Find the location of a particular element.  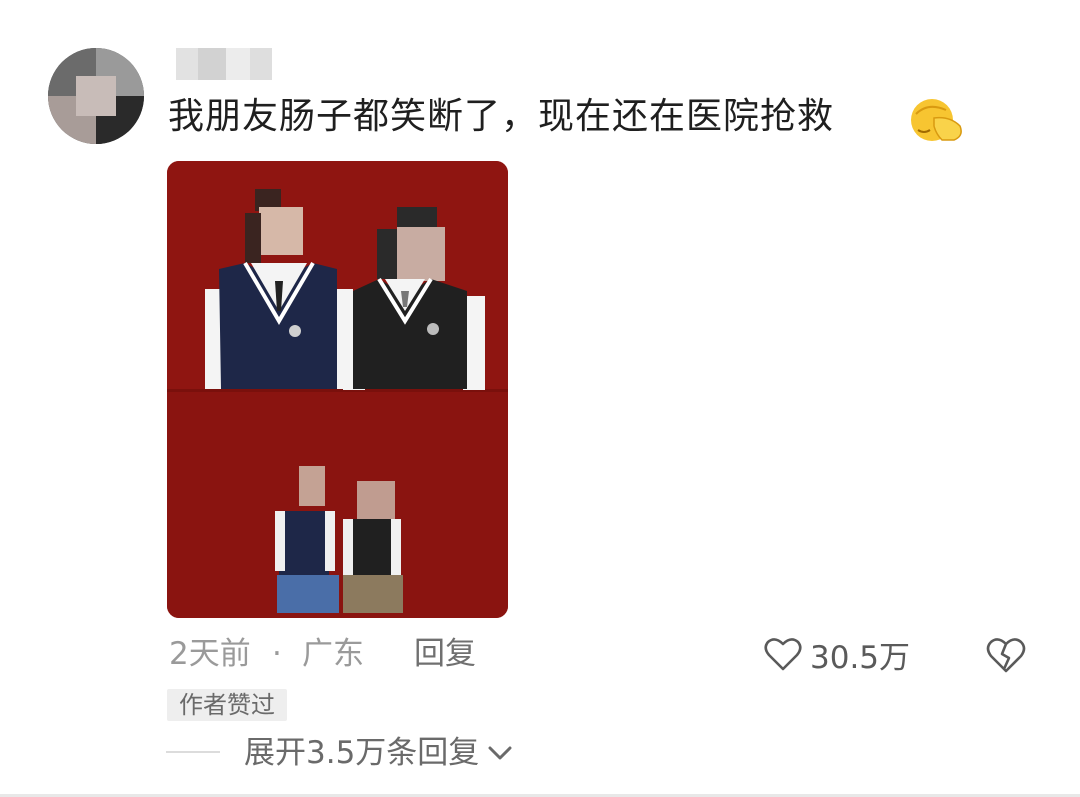

heart-icon is located at coordinates (783, 654).